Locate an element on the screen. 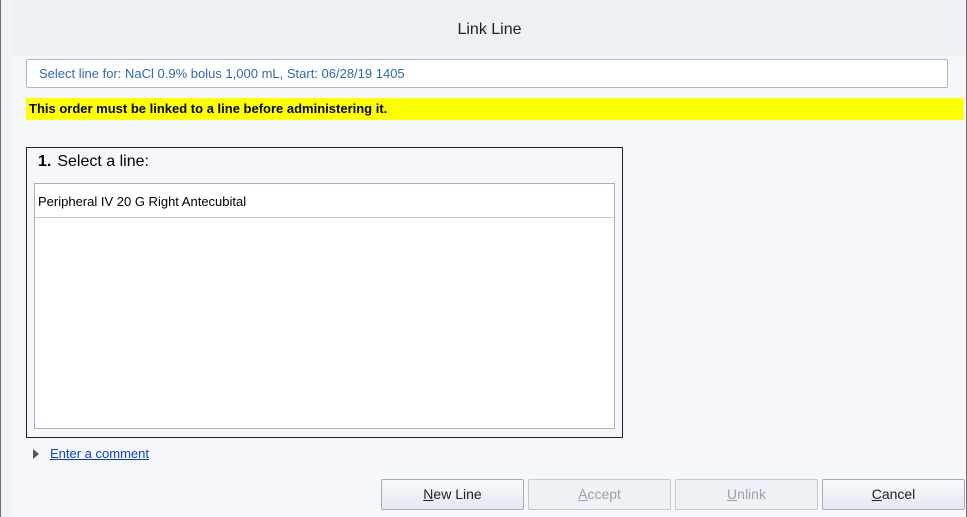  dialog-title: Link Line is located at coordinates (489, 29).